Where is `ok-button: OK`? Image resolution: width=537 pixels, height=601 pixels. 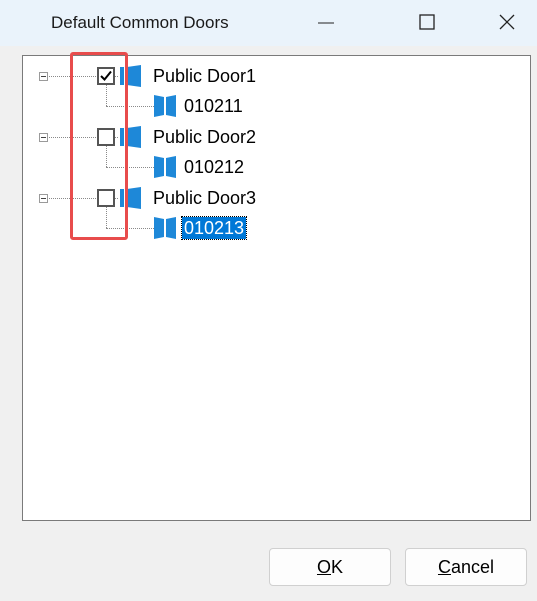 ok-button: OK is located at coordinates (330, 567).